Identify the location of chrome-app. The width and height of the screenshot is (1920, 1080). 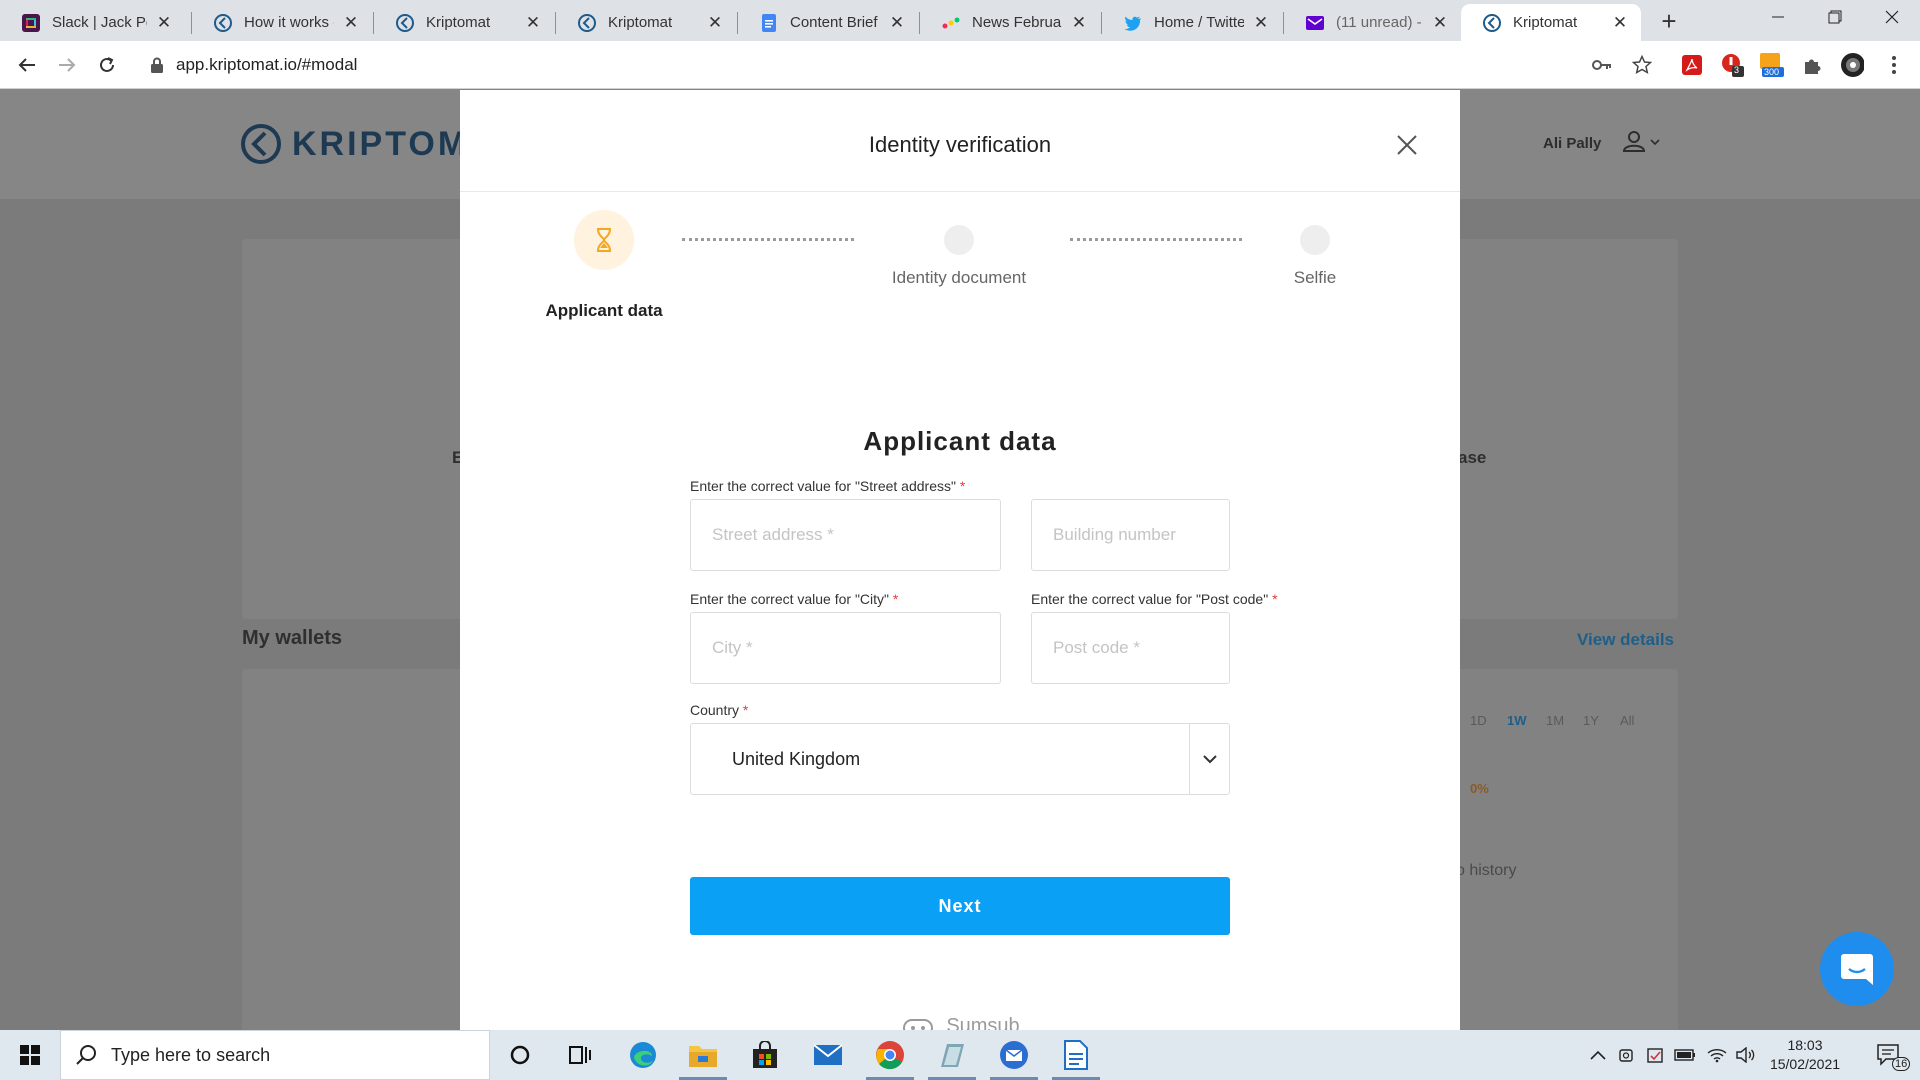
(890, 1055).